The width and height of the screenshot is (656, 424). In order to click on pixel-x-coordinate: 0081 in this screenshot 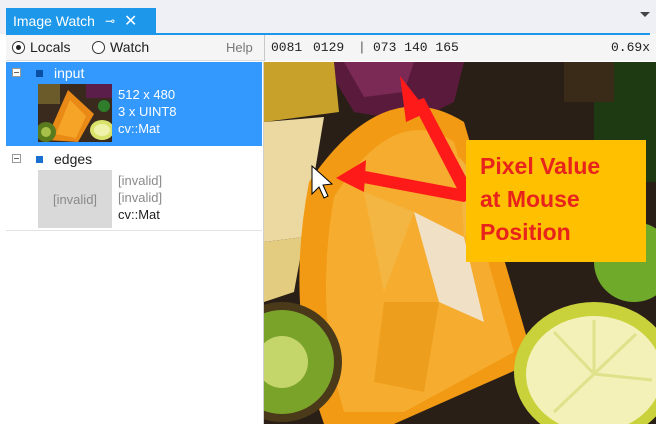, I will do `click(287, 47)`.